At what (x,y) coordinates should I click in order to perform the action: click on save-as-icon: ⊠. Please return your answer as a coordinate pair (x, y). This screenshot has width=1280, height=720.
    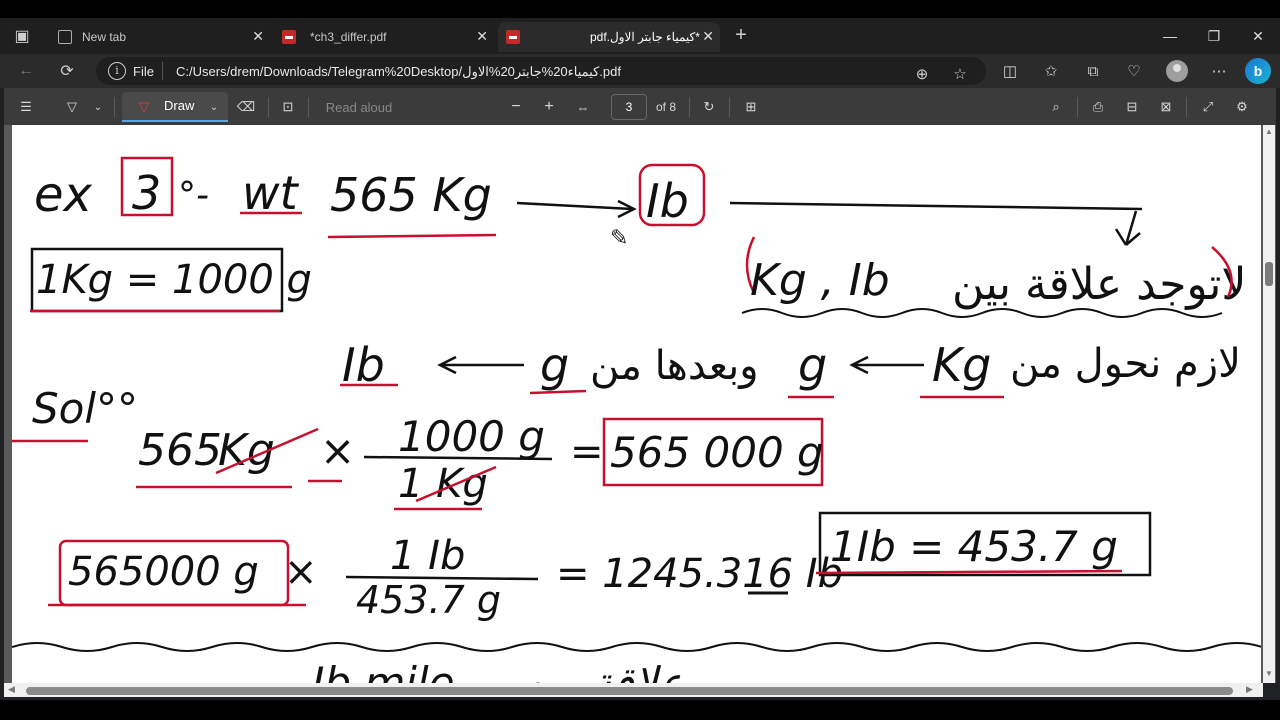
    Looking at the image, I should click on (1166, 107).